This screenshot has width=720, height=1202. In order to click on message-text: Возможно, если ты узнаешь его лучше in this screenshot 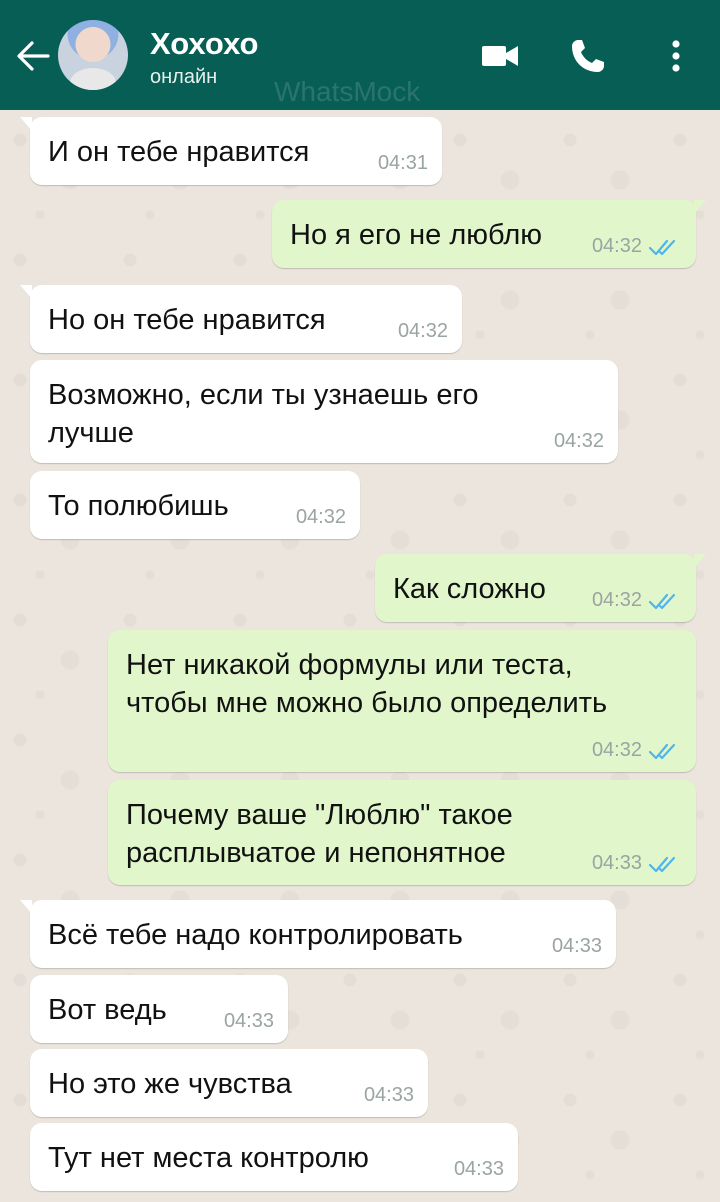, I will do `click(263, 414)`.